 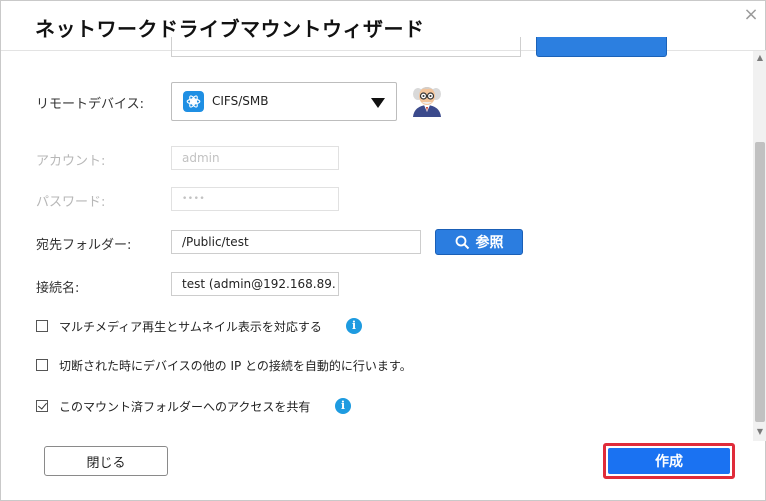 I want to click on auto-reconnect-checkbox, so click(x=42, y=365).